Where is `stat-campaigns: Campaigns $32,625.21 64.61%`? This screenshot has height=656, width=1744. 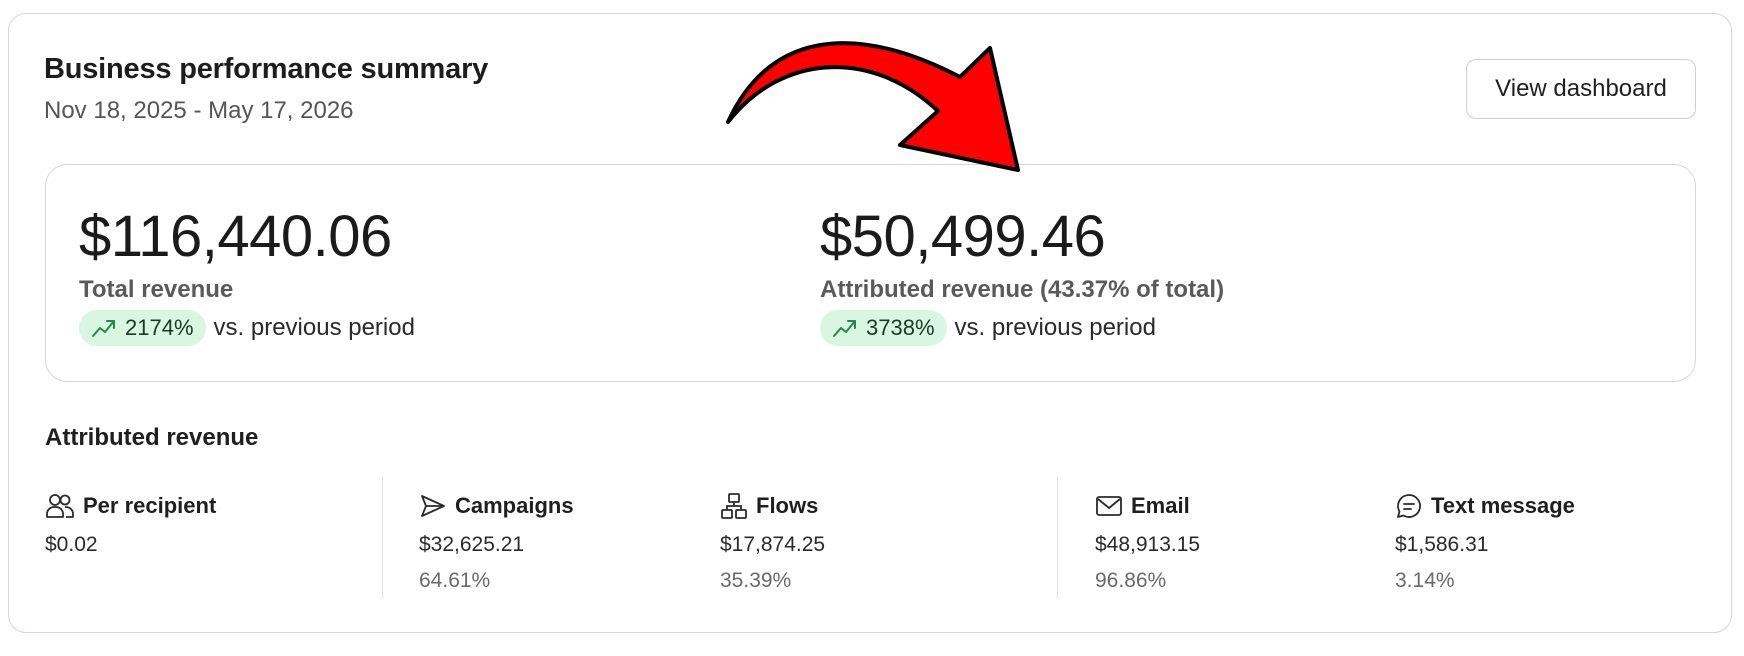 stat-campaigns: Campaigns $32,625.21 64.61% is located at coordinates (496, 542).